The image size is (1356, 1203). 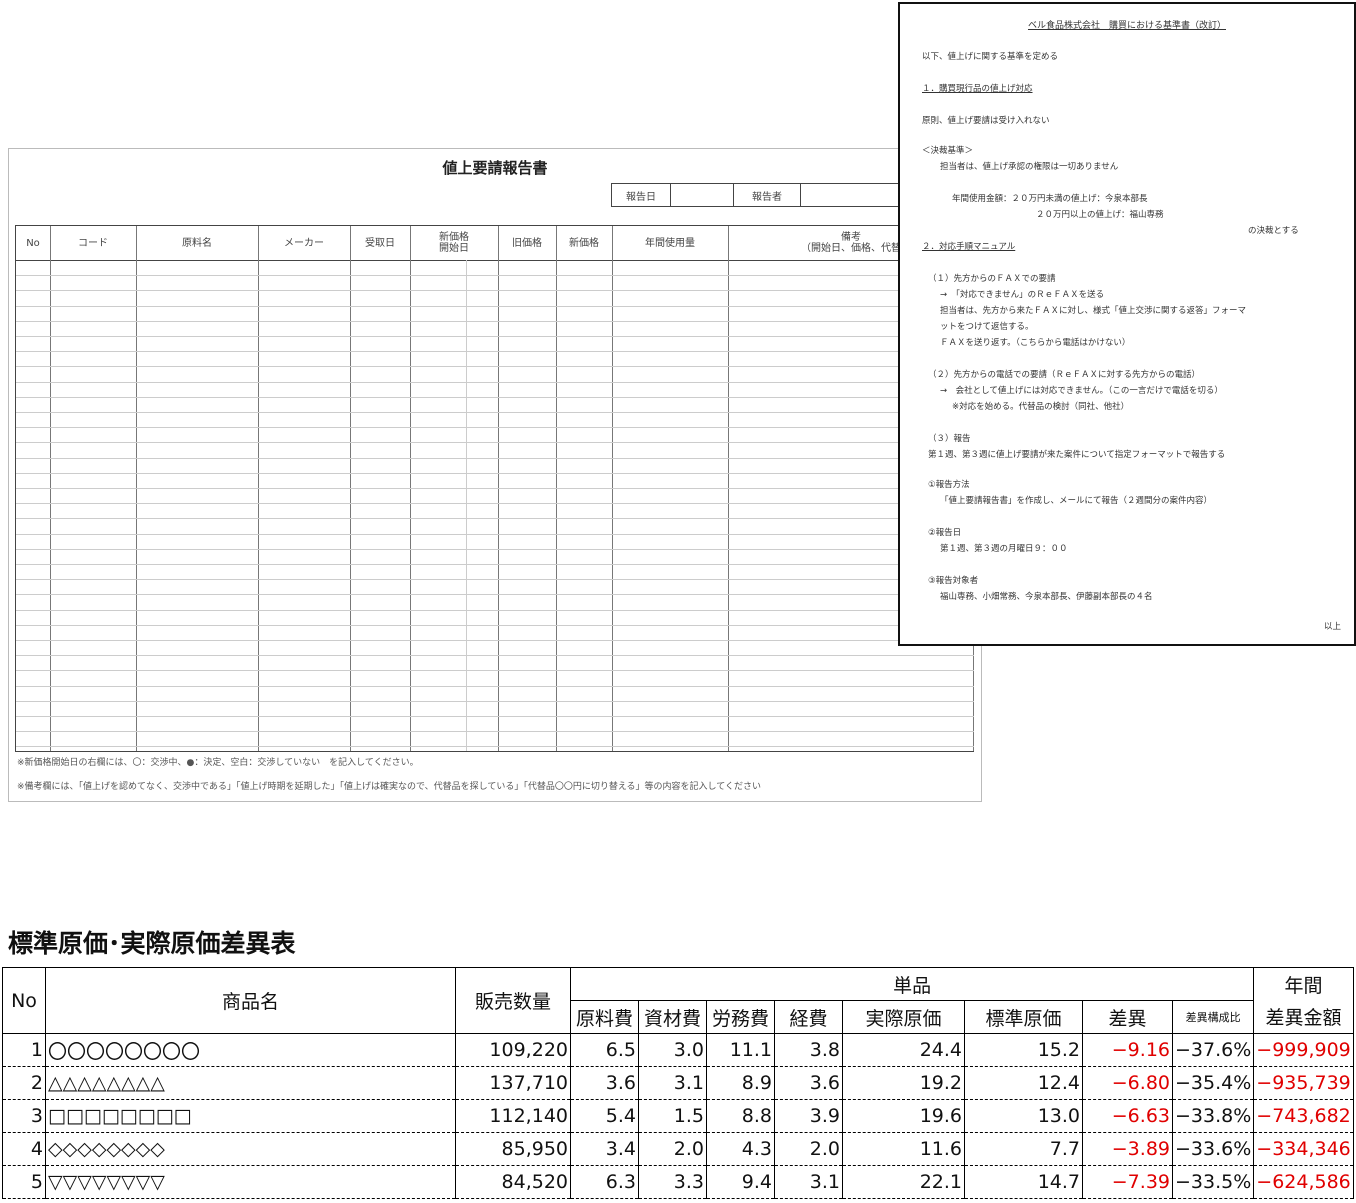 What do you see at coordinates (33, 243) in the screenshot?
I see `col-no: No` at bounding box center [33, 243].